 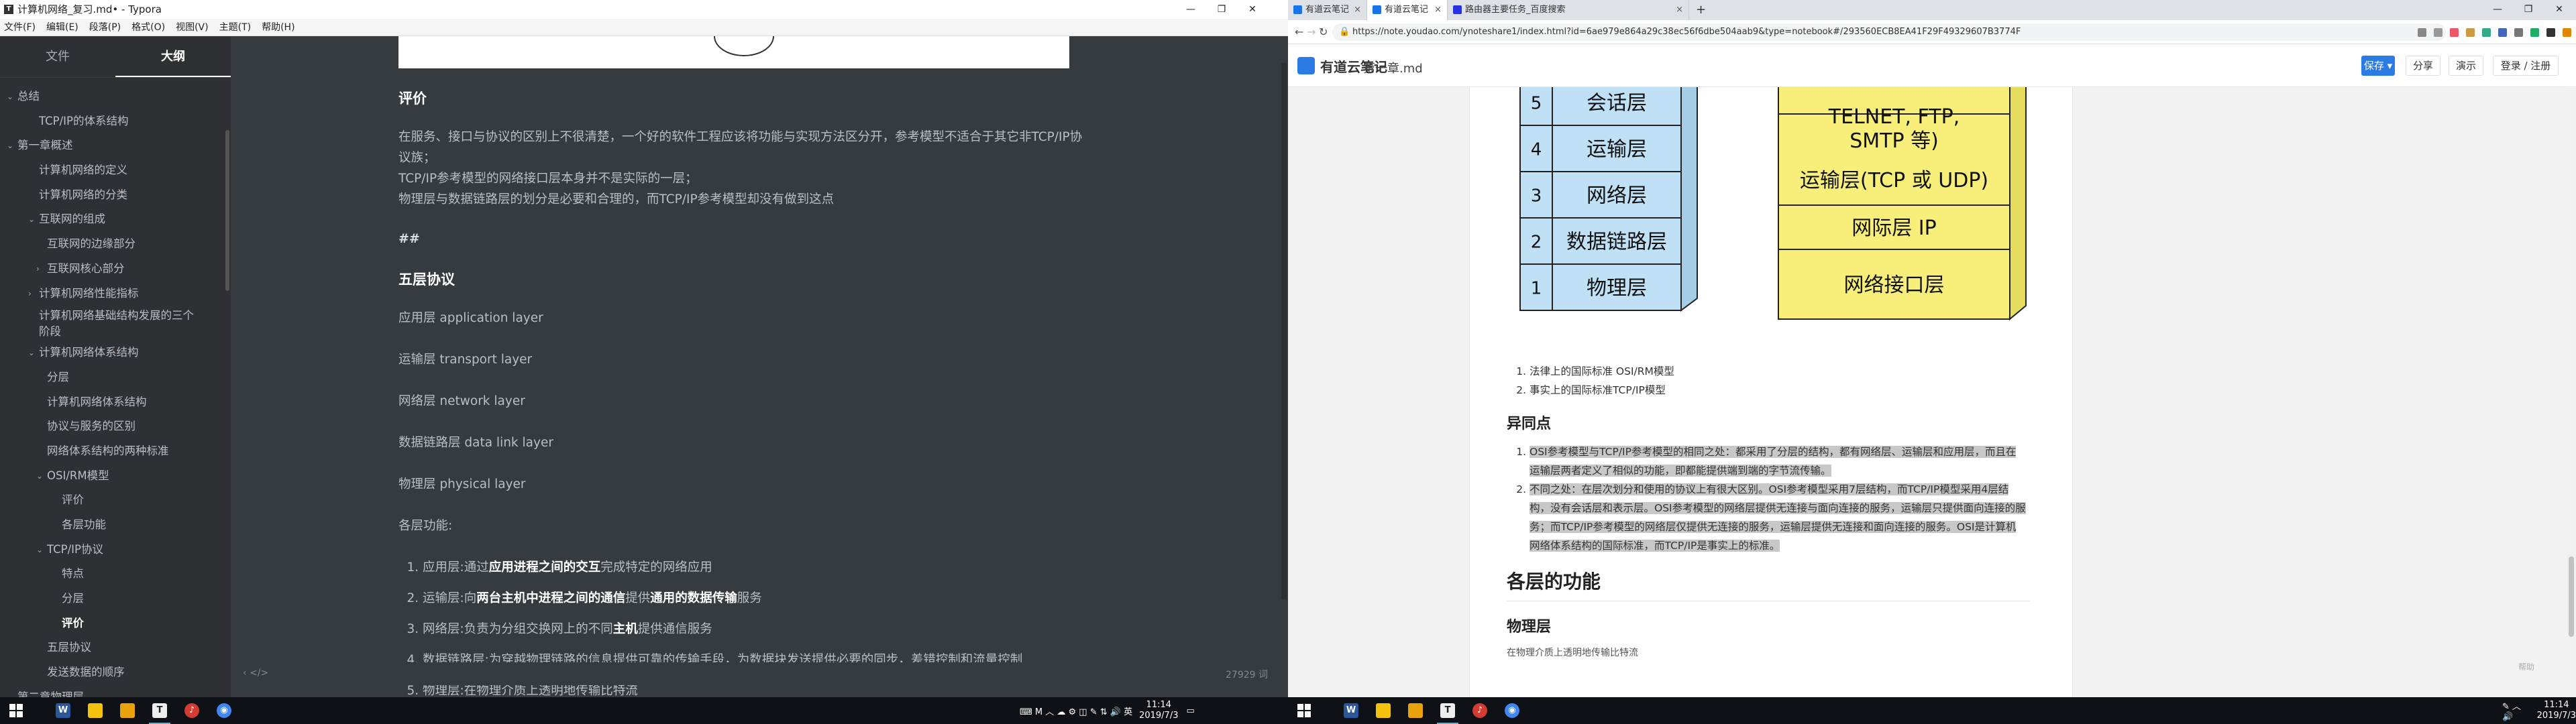 What do you see at coordinates (2526, 666) in the screenshot?
I see `help-link: 帮助` at bounding box center [2526, 666].